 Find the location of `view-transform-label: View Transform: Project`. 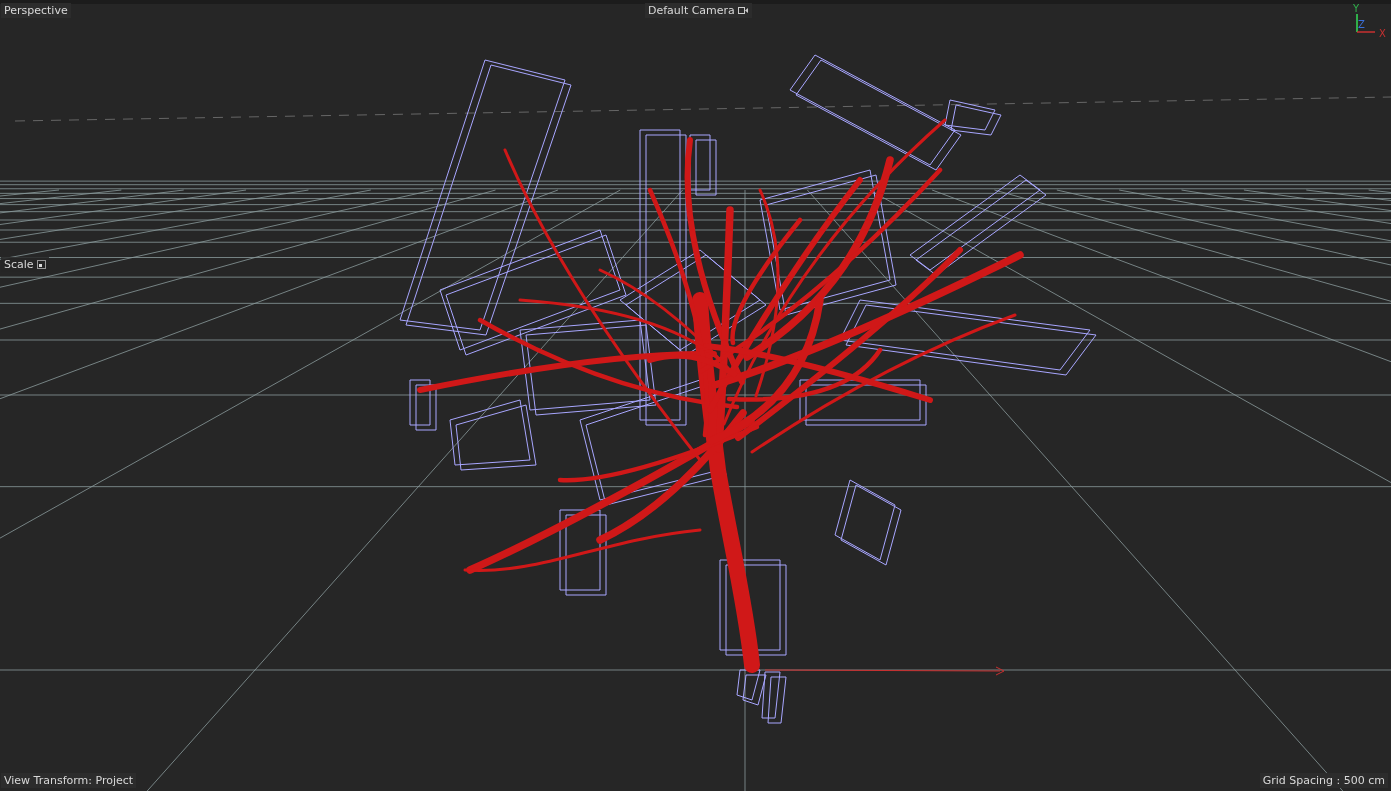

view-transform-label: View Transform: Project is located at coordinates (69, 780).